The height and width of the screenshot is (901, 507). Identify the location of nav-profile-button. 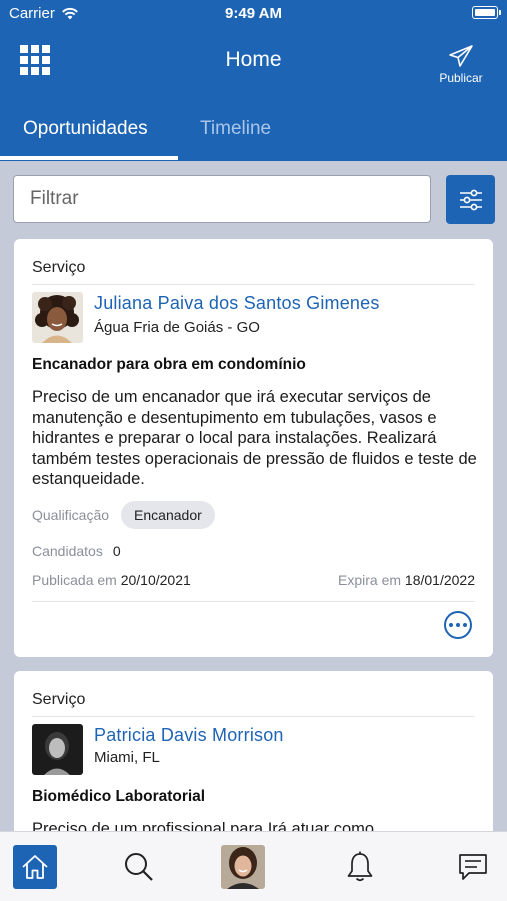
(243, 867).